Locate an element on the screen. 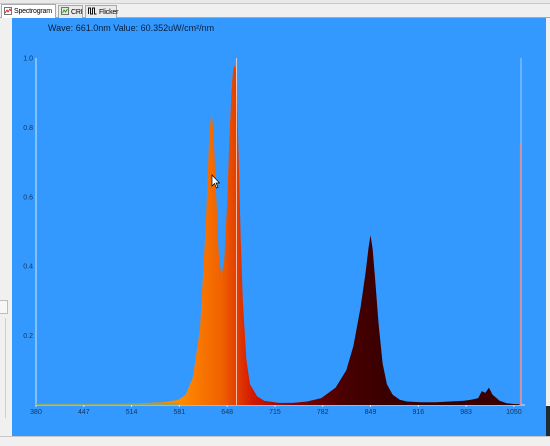 Image resolution: width=550 pixels, height=446 pixels. status-strip is located at coordinates (275, 441).